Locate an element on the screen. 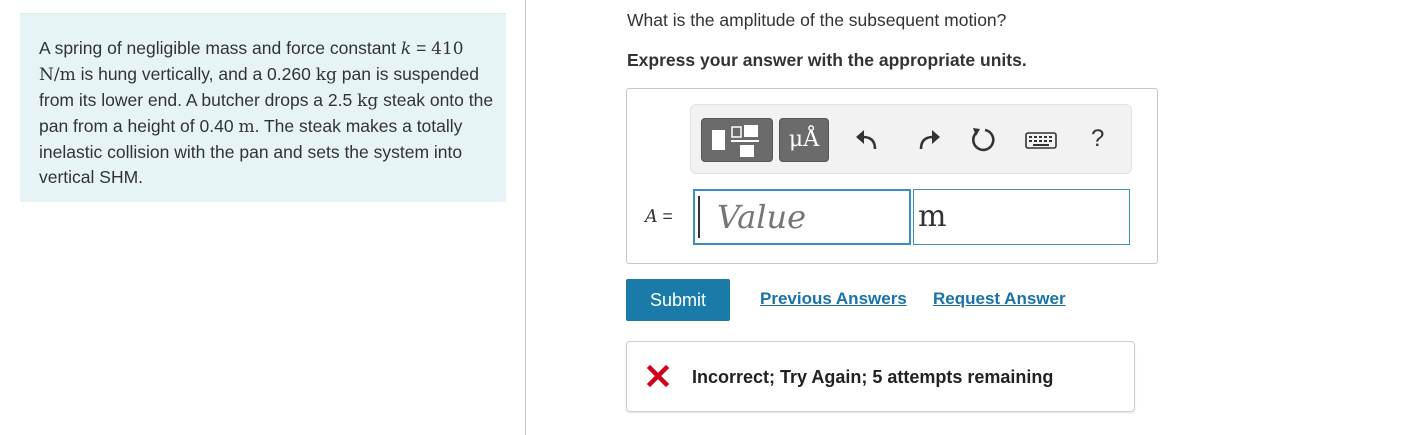  column-divider is located at coordinates (525, 217).